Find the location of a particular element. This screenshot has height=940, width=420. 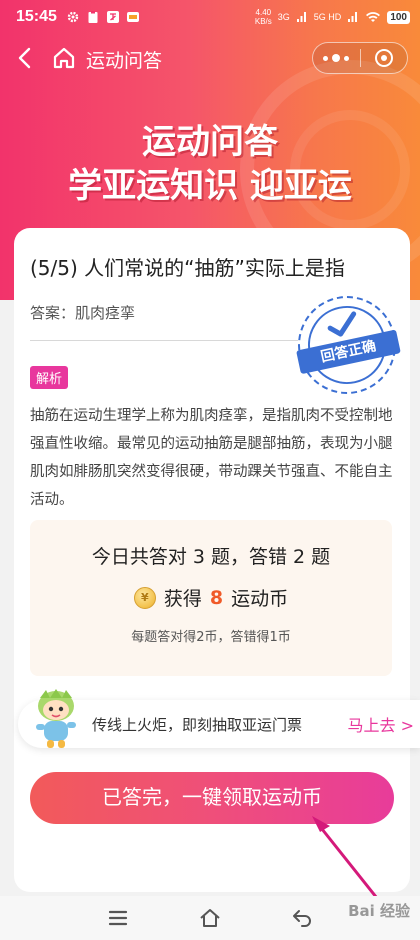

status-notification-icons is located at coordinates (103, 17).